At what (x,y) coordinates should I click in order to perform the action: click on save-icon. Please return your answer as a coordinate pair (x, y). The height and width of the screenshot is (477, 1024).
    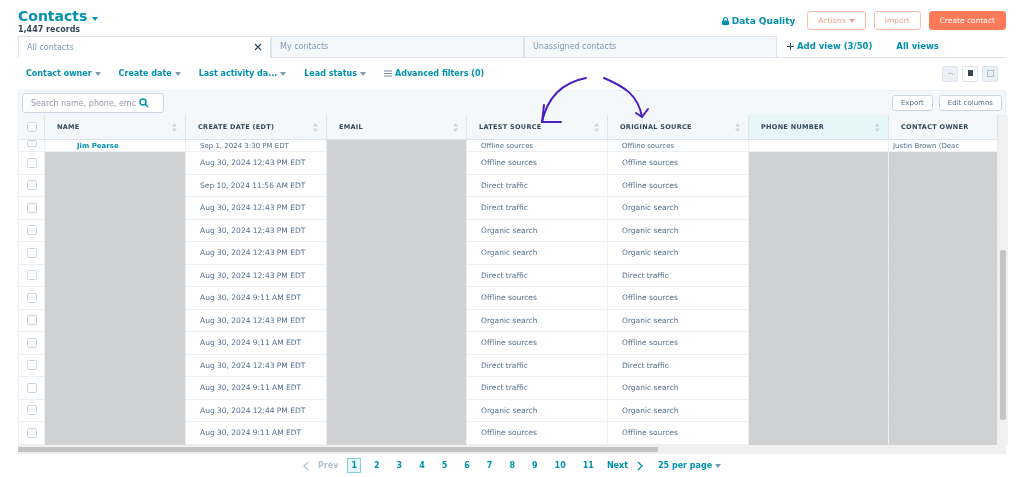
    Looking at the image, I should click on (990, 74).